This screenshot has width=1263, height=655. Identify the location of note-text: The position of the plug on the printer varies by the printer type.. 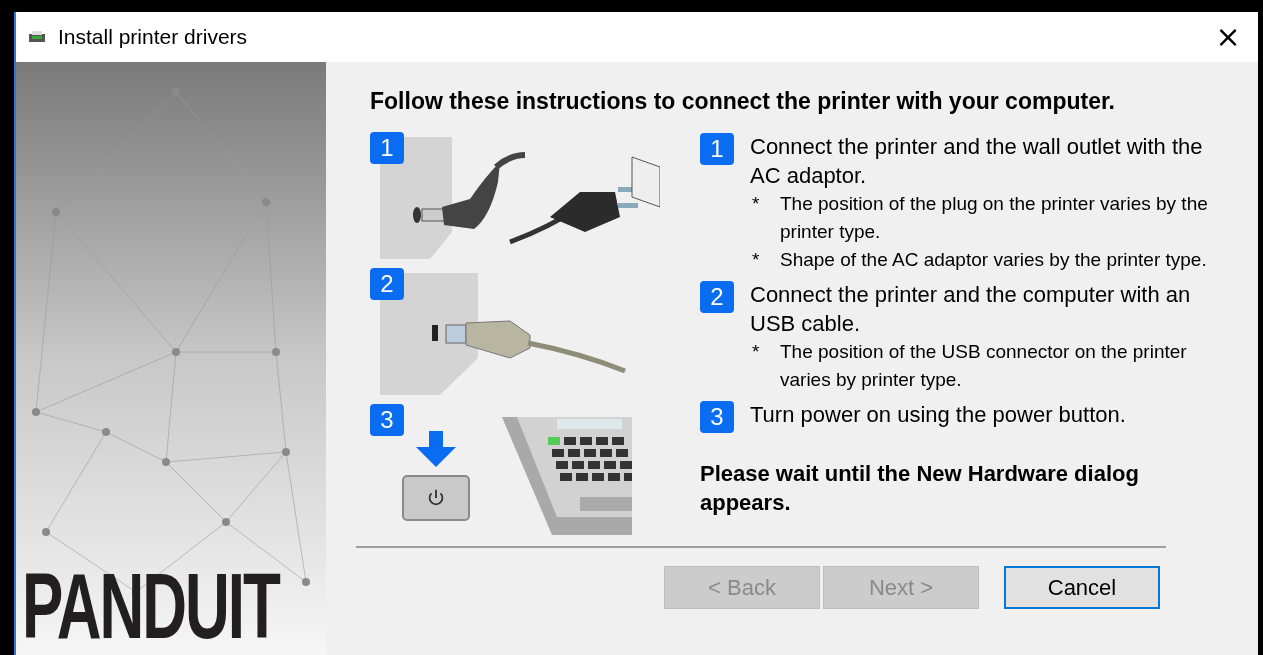
(994, 218).